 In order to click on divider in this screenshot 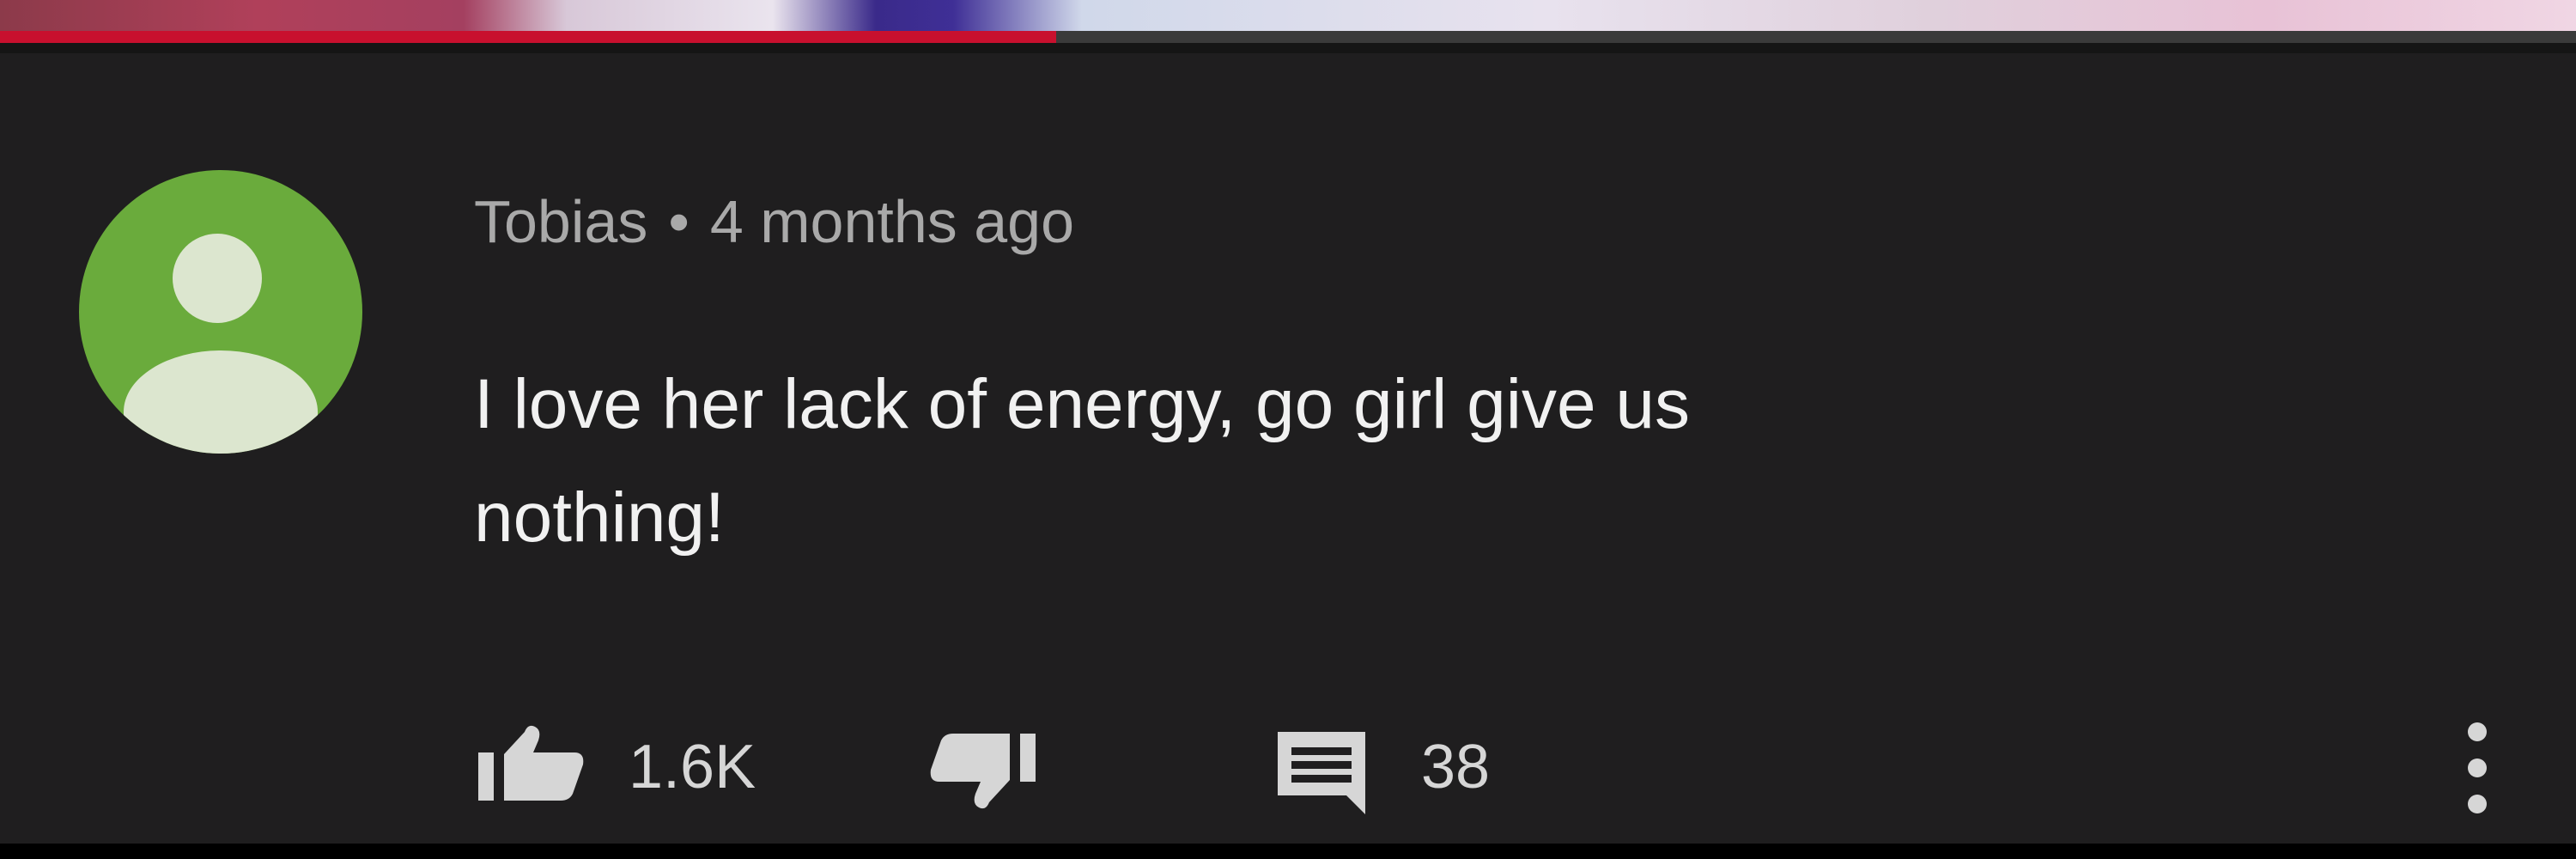, I will do `click(1288, 48)`.